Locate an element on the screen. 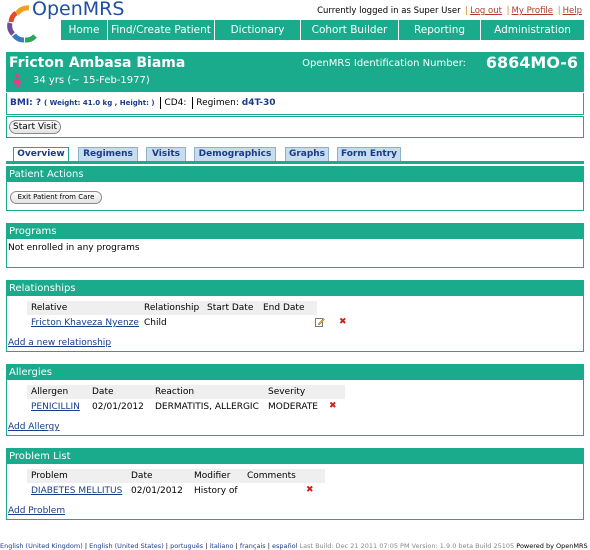 Image resolution: width=590 pixels, height=550 pixels. regimen-value: d4T-30 is located at coordinates (258, 103).